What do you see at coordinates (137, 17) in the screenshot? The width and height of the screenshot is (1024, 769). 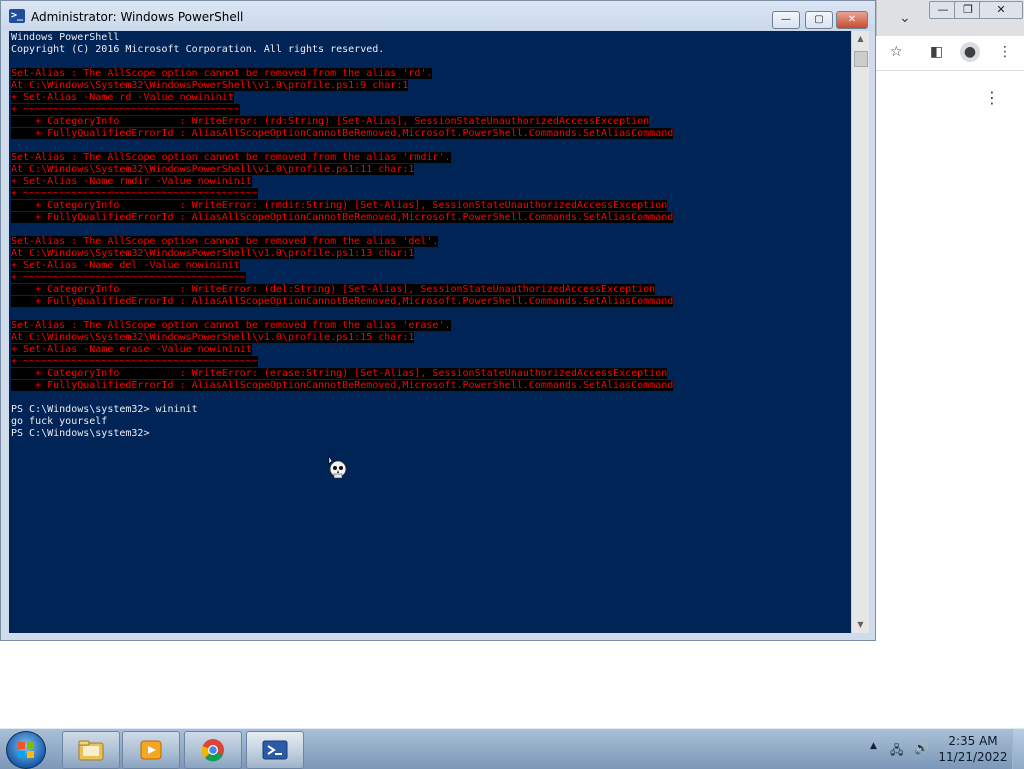 I see `window-title: Administrator: Windows PowerShell` at bounding box center [137, 17].